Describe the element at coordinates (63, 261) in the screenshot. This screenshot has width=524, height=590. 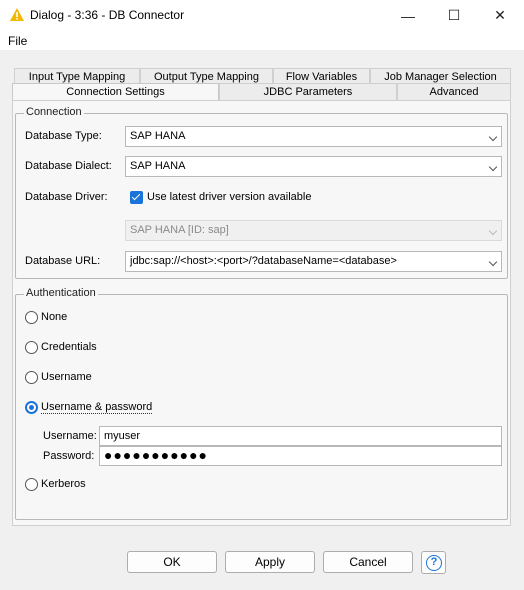
I see `database-url-label: Database URL:` at that location.